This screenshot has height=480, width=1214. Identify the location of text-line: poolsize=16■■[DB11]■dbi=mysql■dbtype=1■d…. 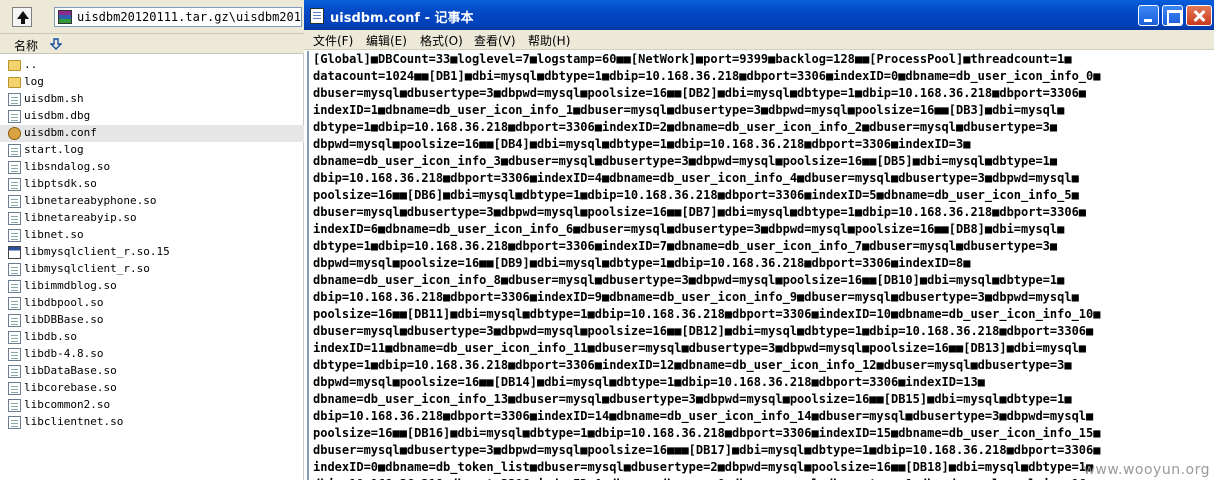
(707, 314).